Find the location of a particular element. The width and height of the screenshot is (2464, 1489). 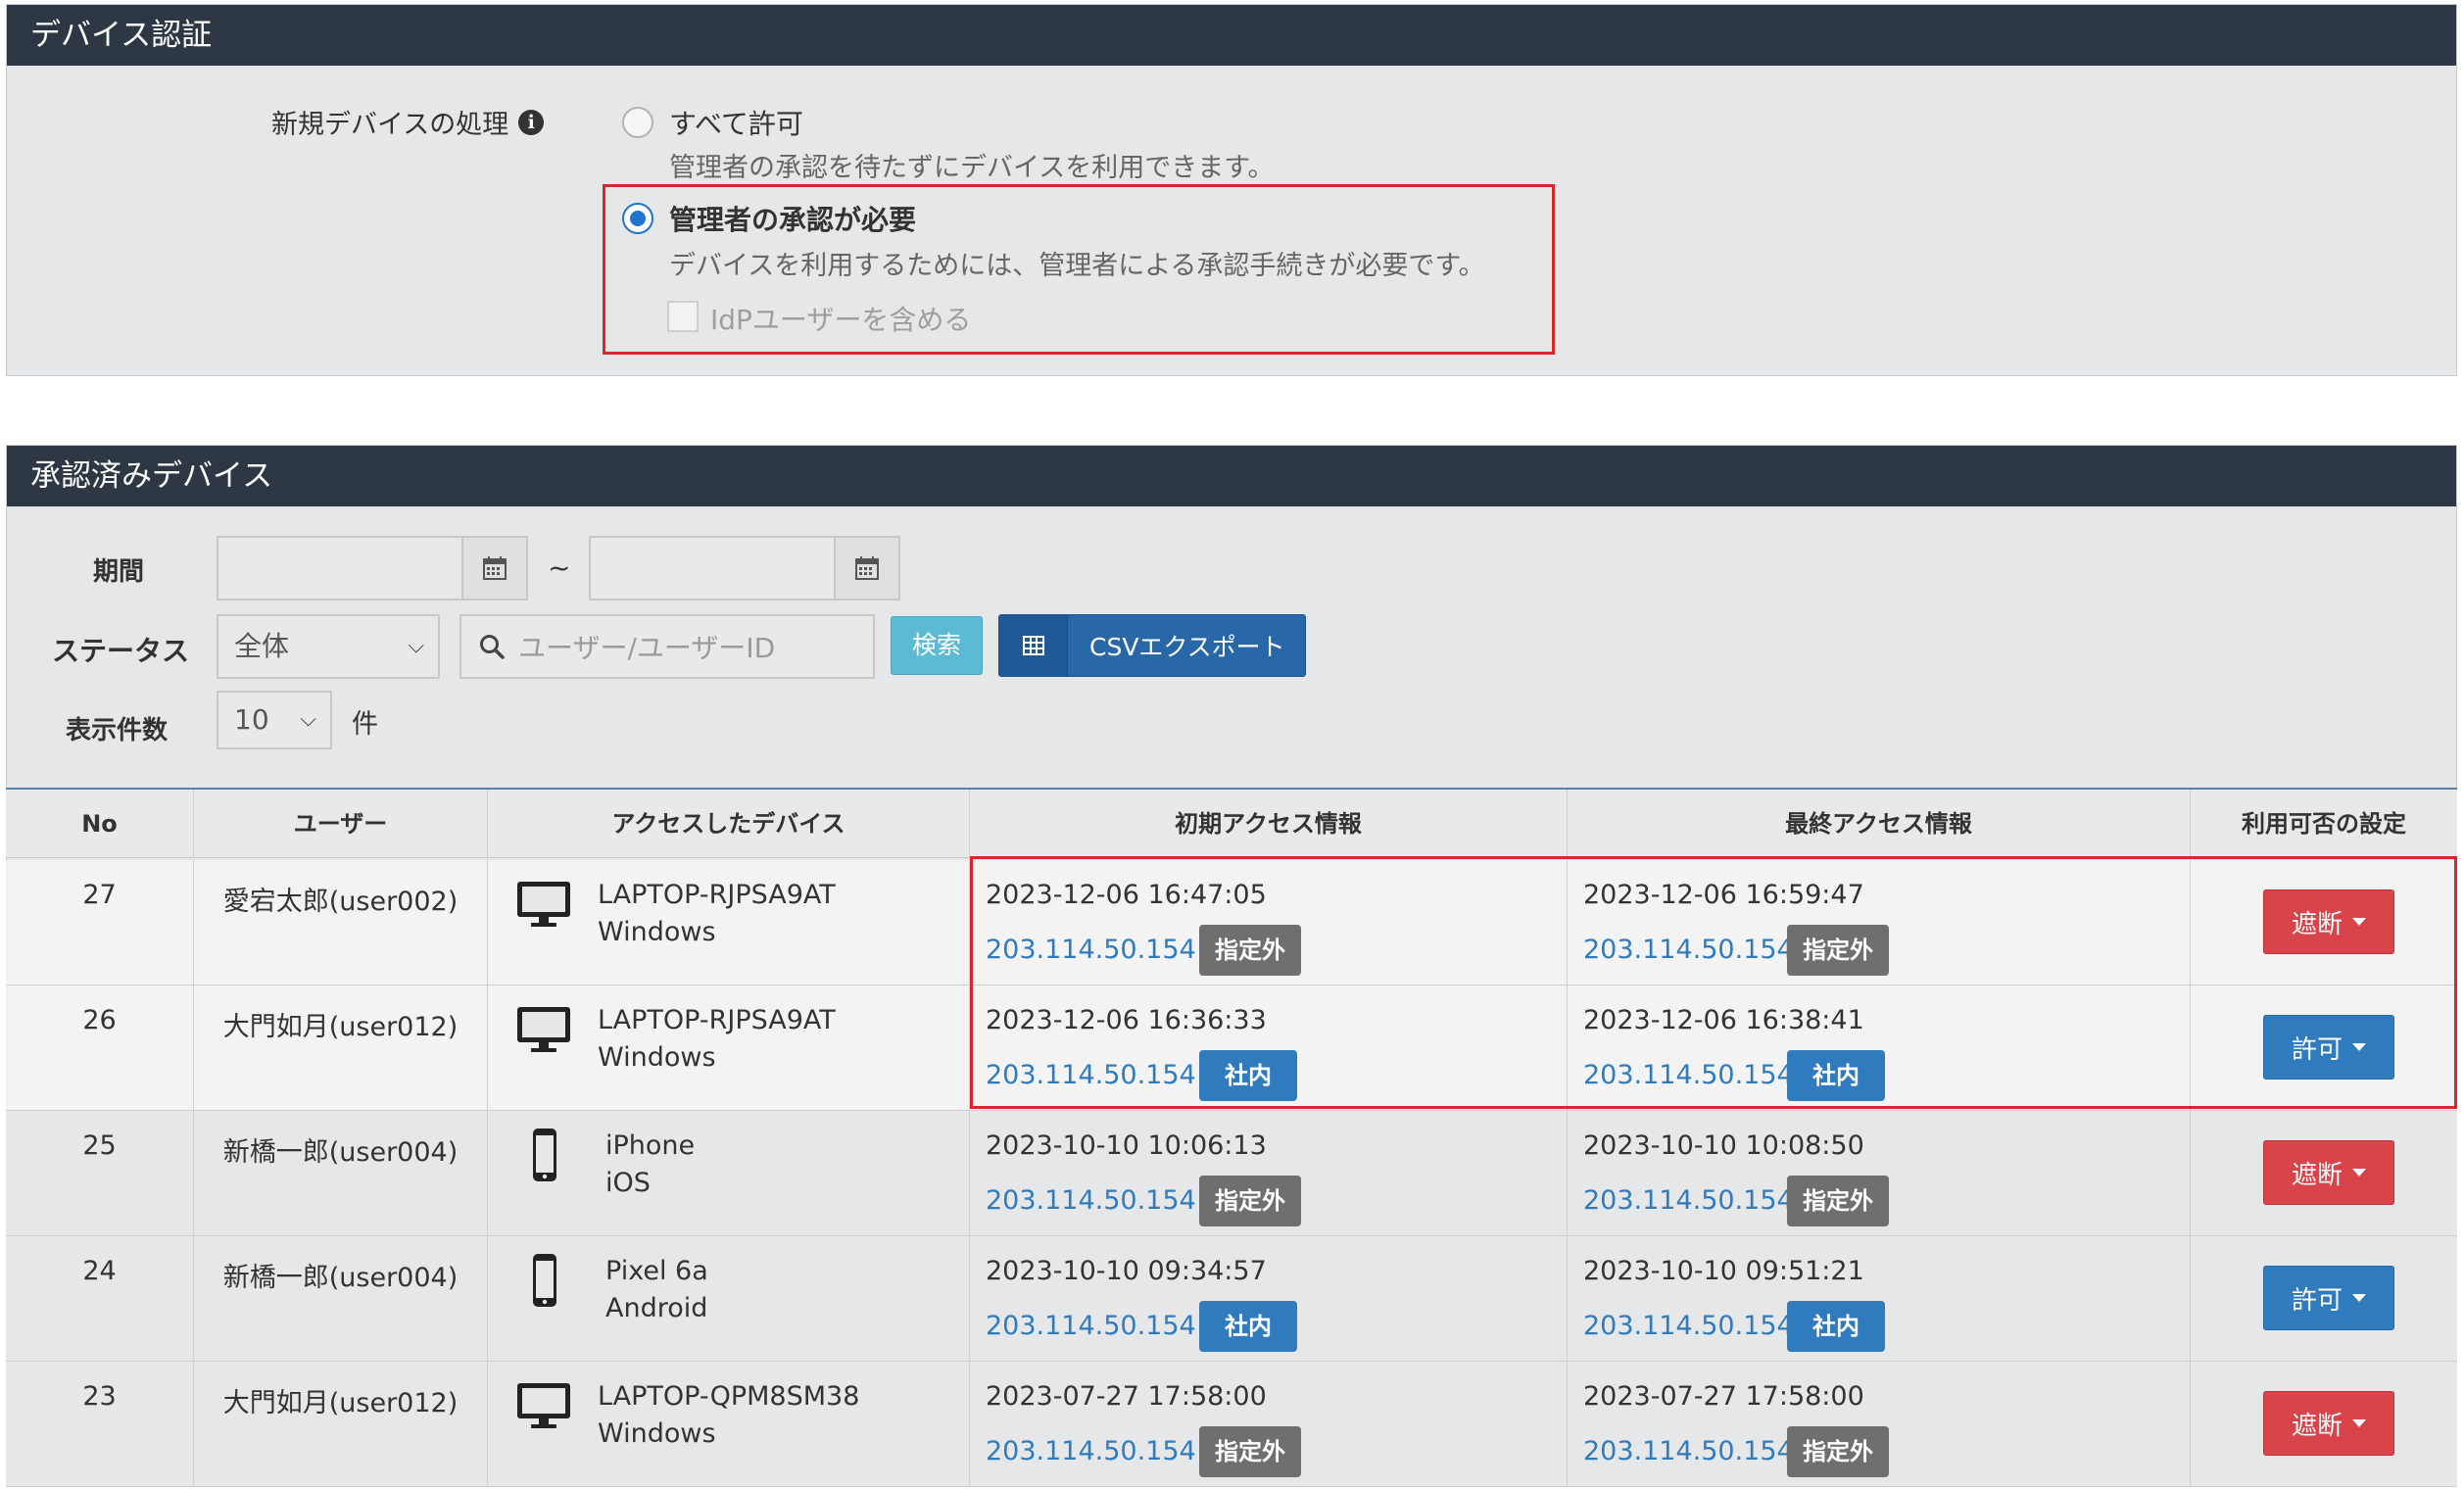

first-access-time: 2023-10-10 09:34:57 is located at coordinates (1126, 1271).